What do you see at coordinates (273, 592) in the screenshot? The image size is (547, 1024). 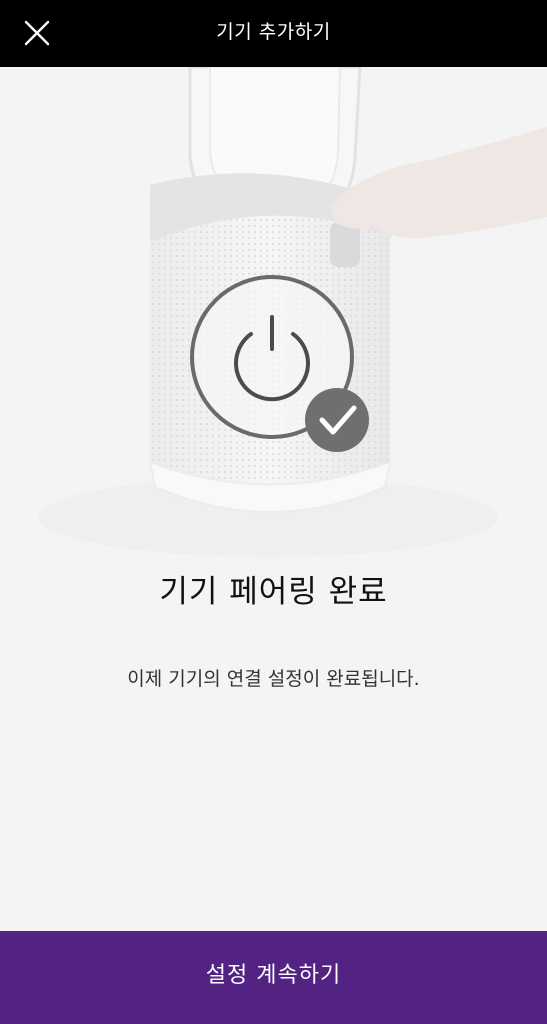 I see `pairing-complete-title: 기기 페어링 완료` at bounding box center [273, 592].